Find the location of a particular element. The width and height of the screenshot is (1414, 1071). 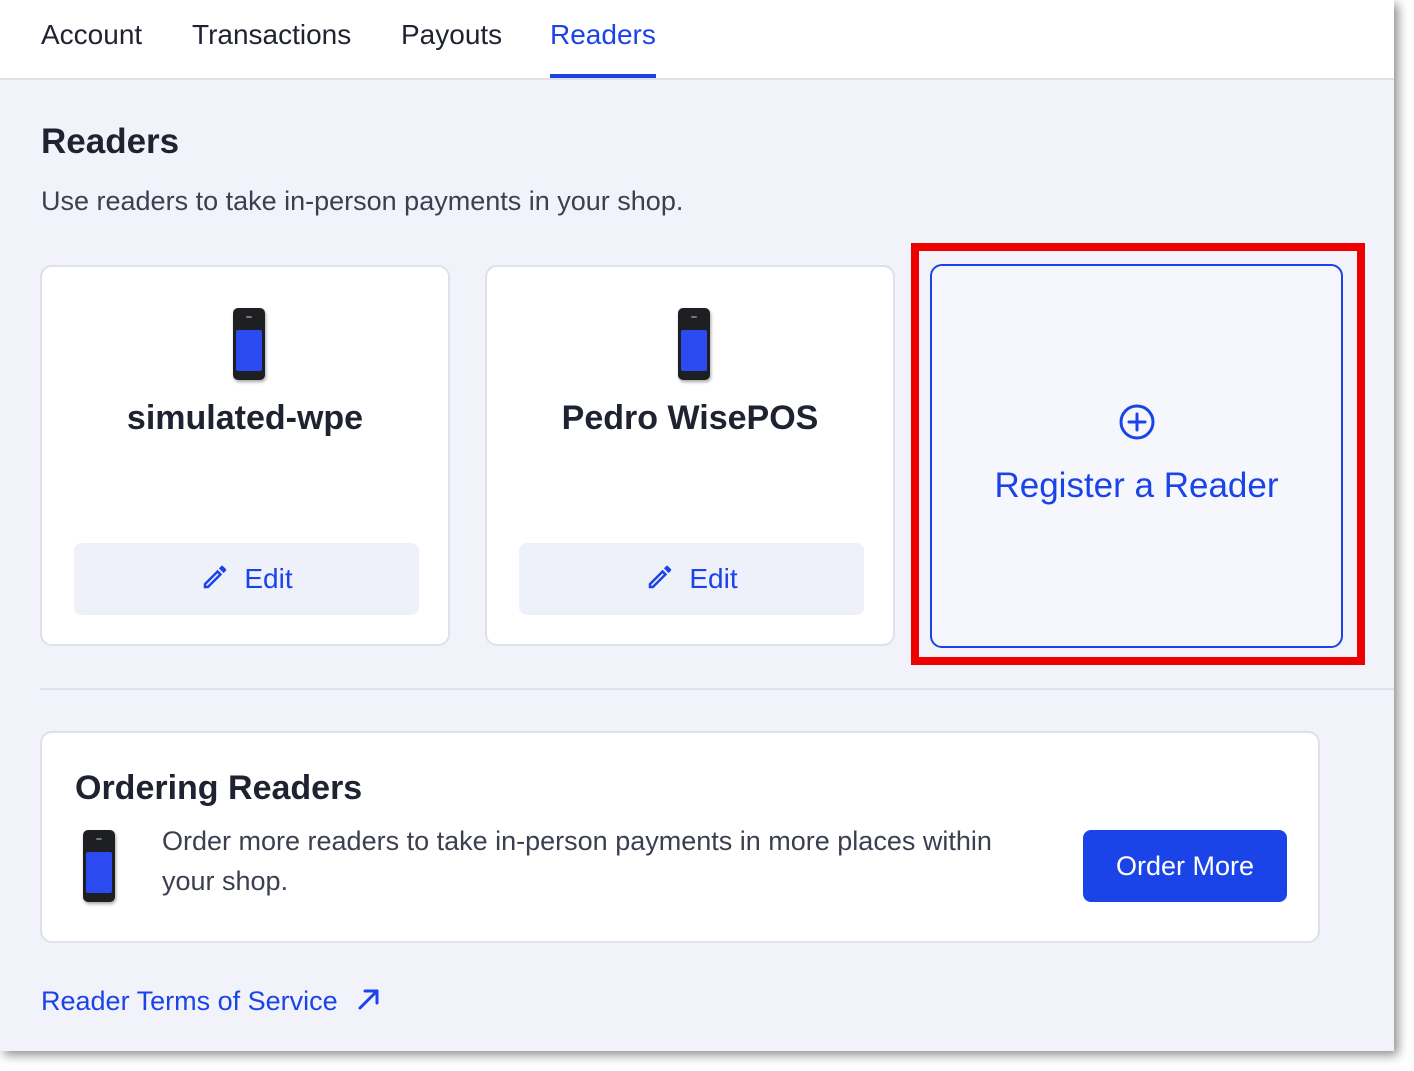

reader-terms-link: Reader Terms of Service is located at coordinates (211, 1001).